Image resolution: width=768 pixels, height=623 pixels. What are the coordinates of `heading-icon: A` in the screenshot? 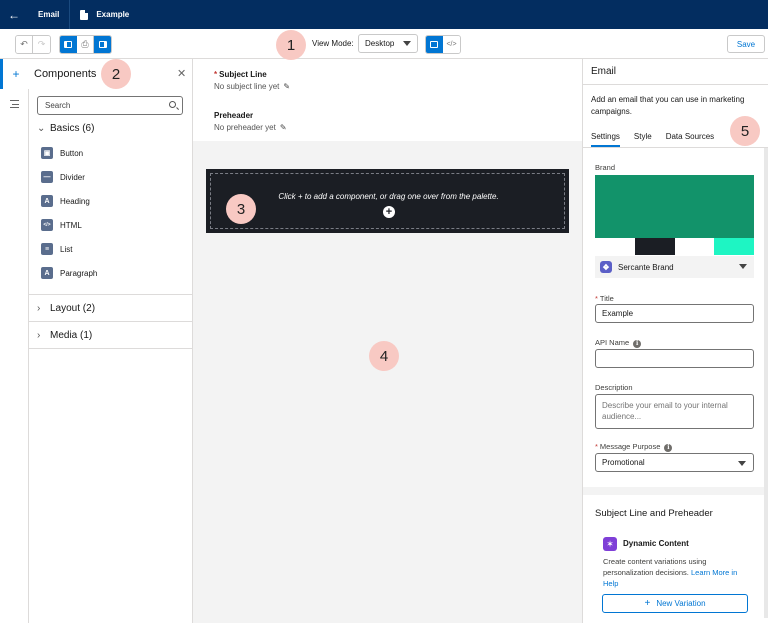 It's located at (47, 201).